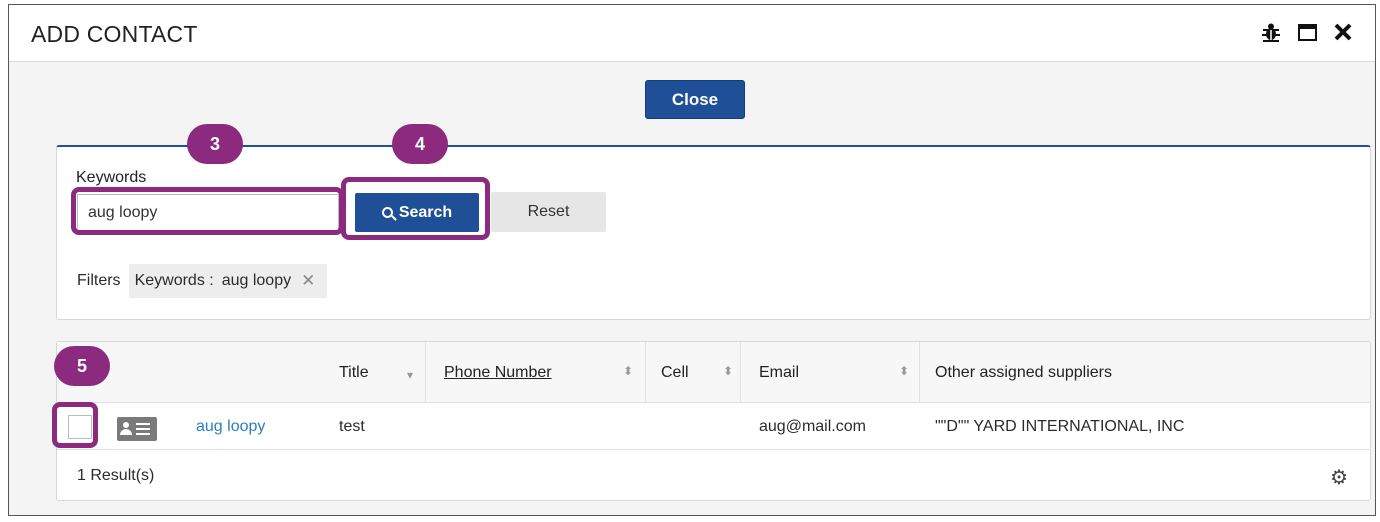 The width and height of the screenshot is (1380, 522). What do you see at coordinates (114, 34) in the screenshot?
I see `dialog-title: ADD CONTACT` at bounding box center [114, 34].